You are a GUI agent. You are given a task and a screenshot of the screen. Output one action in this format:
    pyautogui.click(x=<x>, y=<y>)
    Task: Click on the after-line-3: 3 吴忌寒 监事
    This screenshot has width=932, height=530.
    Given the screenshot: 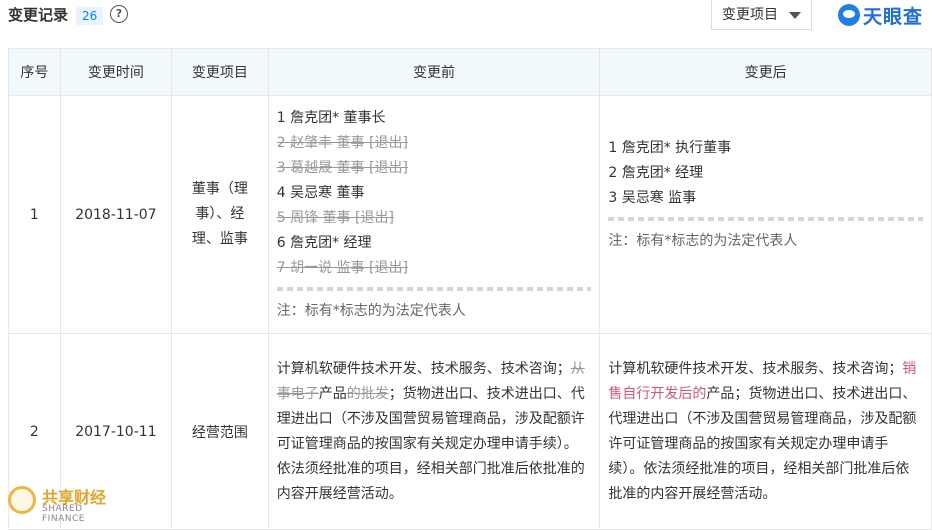 What is the action you would take?
    pyautogui.click(x=652, y=198)
    